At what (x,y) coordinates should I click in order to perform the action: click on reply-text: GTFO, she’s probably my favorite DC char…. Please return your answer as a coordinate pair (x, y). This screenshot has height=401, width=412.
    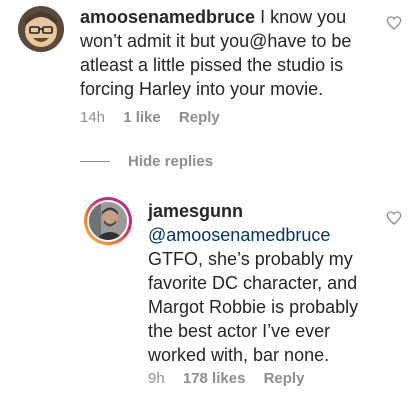
    Looking at the image, I should click on (253, 307).